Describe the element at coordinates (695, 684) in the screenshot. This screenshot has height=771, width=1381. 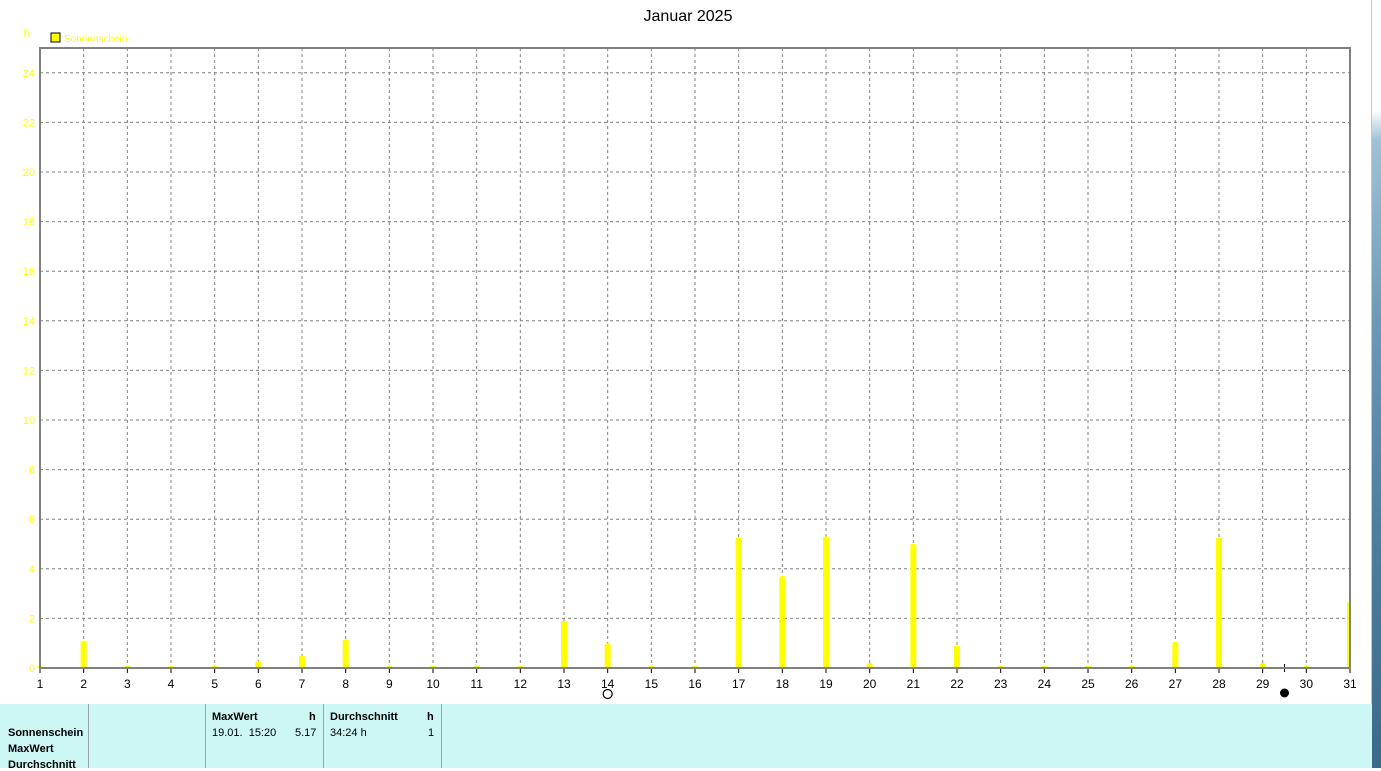
I see `x-tick-label: 16` at that location.